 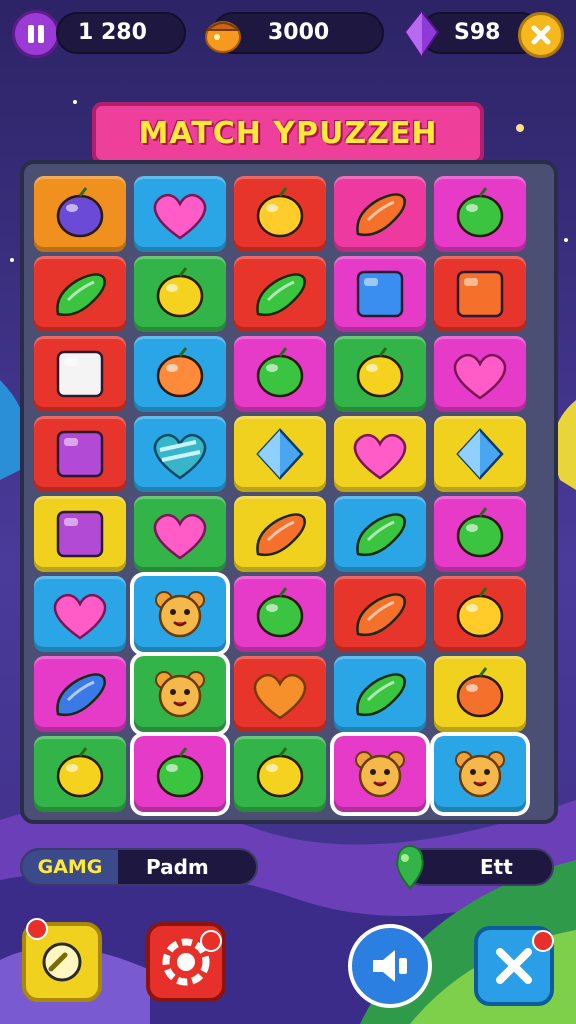 I want to click on tile-r7-c1, so click(x=80, y=694).